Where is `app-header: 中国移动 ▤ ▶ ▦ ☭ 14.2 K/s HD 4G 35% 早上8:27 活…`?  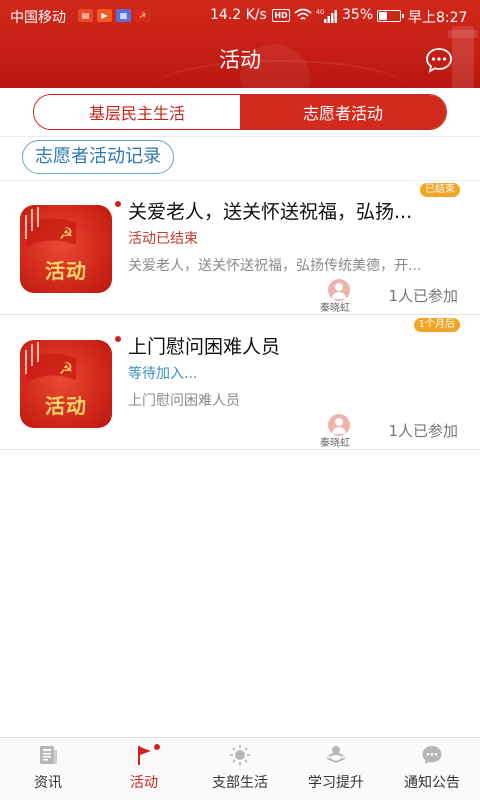
app-header: 中国移动 ▤ ▶ ▦ ☭ 14.2 K/s HD 4G 35% 早上8:27 活… is located at coordinates (240, 44).